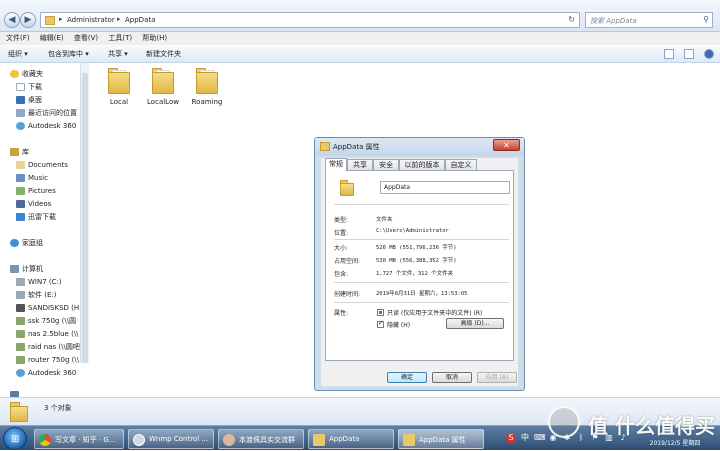 The image size is (720, 451). Describe the element at coordinates (511, 438) in the screenshot. I see `sogou-icon: S` at that location.